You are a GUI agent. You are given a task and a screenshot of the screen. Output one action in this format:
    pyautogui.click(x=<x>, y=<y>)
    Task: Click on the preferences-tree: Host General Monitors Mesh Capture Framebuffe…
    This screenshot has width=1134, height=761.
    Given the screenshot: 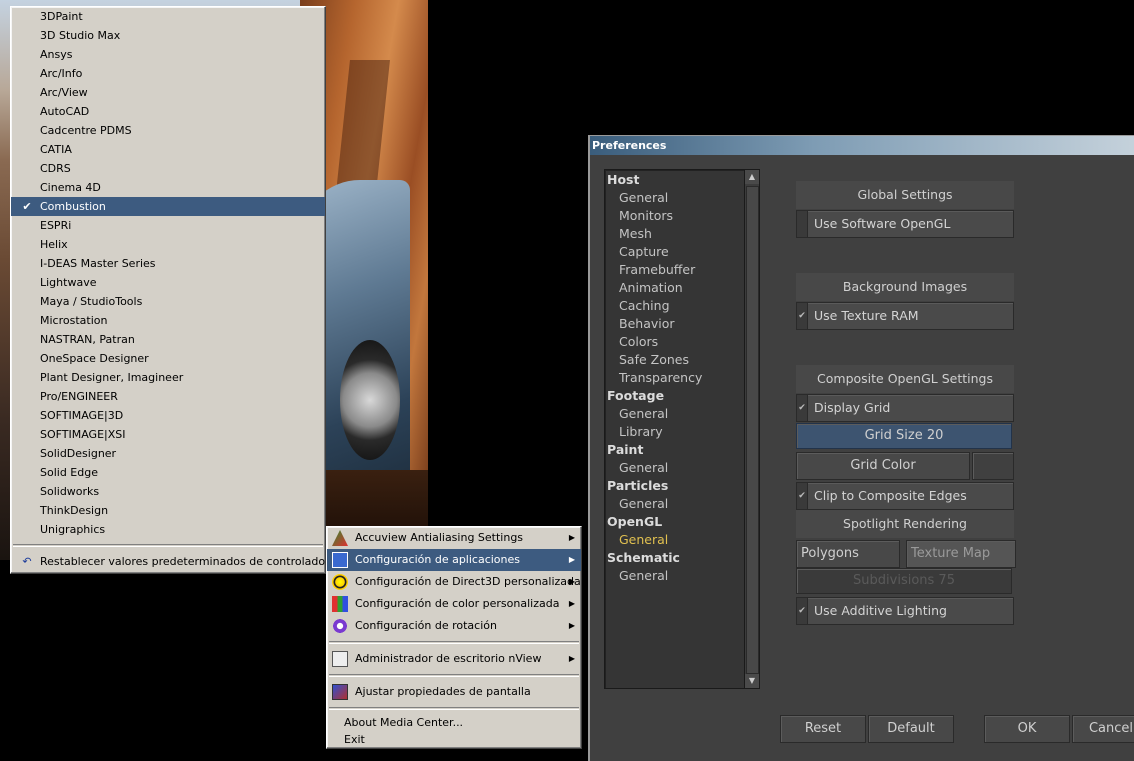 What is the action you would take?
    pyautogui.click(x=675, y=429)
    